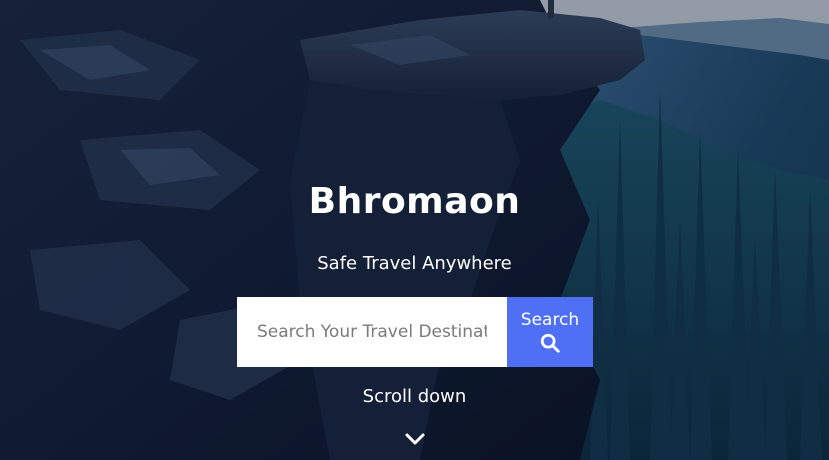 Image resolution: width=829 pixels, height=460 pixels. Describe the element at coordinates (414, 201) in the screenshot. I see `site-title: Bhromaon` at that location.